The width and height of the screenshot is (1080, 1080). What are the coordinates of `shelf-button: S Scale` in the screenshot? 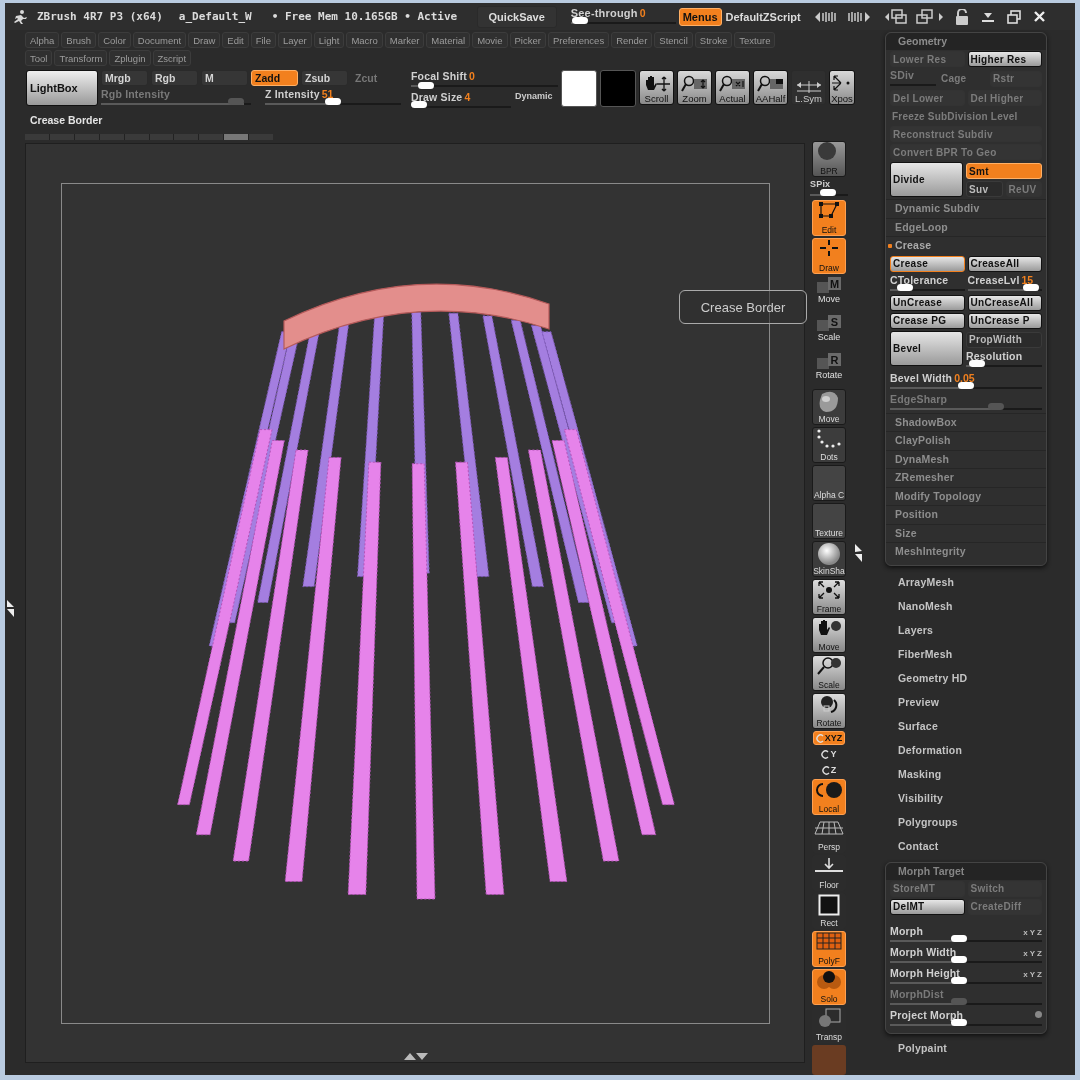 It's located at (829, 331).